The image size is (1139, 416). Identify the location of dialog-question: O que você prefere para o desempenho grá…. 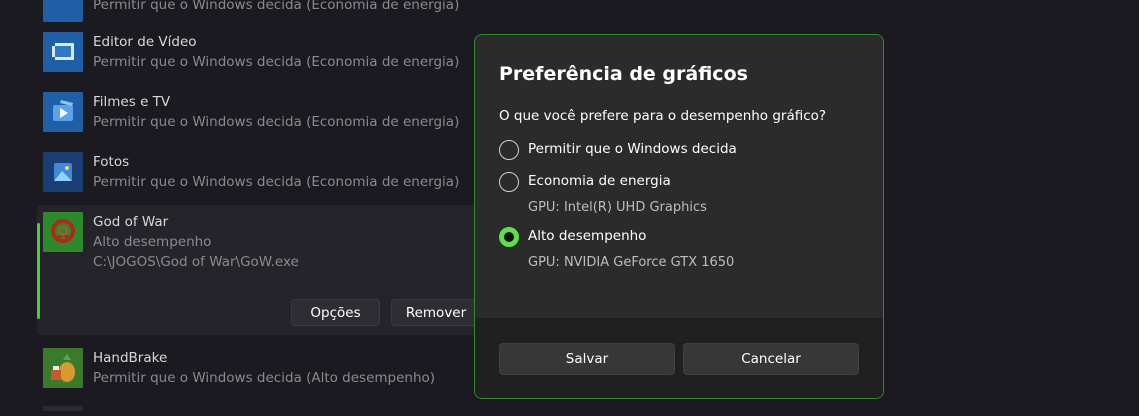
(663, 116).